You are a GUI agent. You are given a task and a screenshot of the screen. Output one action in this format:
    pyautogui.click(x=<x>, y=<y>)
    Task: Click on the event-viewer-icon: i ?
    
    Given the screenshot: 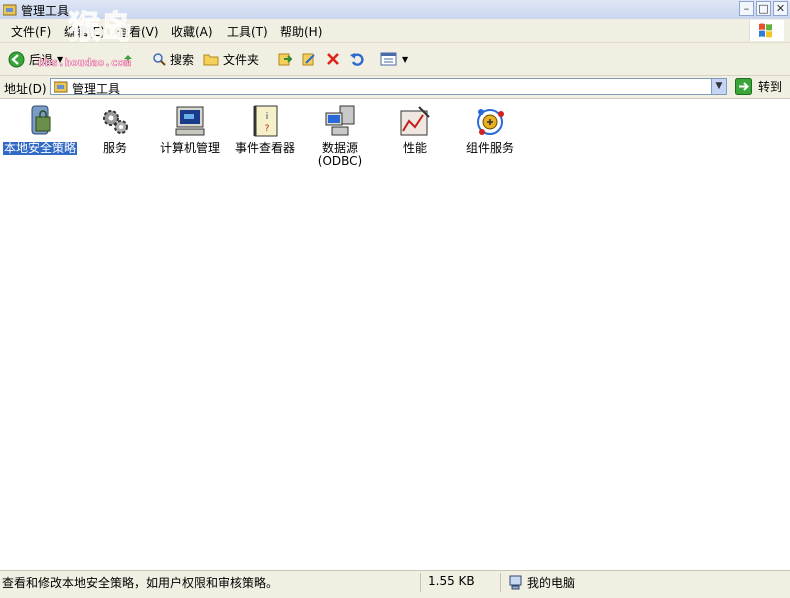 What is the action you would take?
    pyautogui.click(x=265, y=121)
    